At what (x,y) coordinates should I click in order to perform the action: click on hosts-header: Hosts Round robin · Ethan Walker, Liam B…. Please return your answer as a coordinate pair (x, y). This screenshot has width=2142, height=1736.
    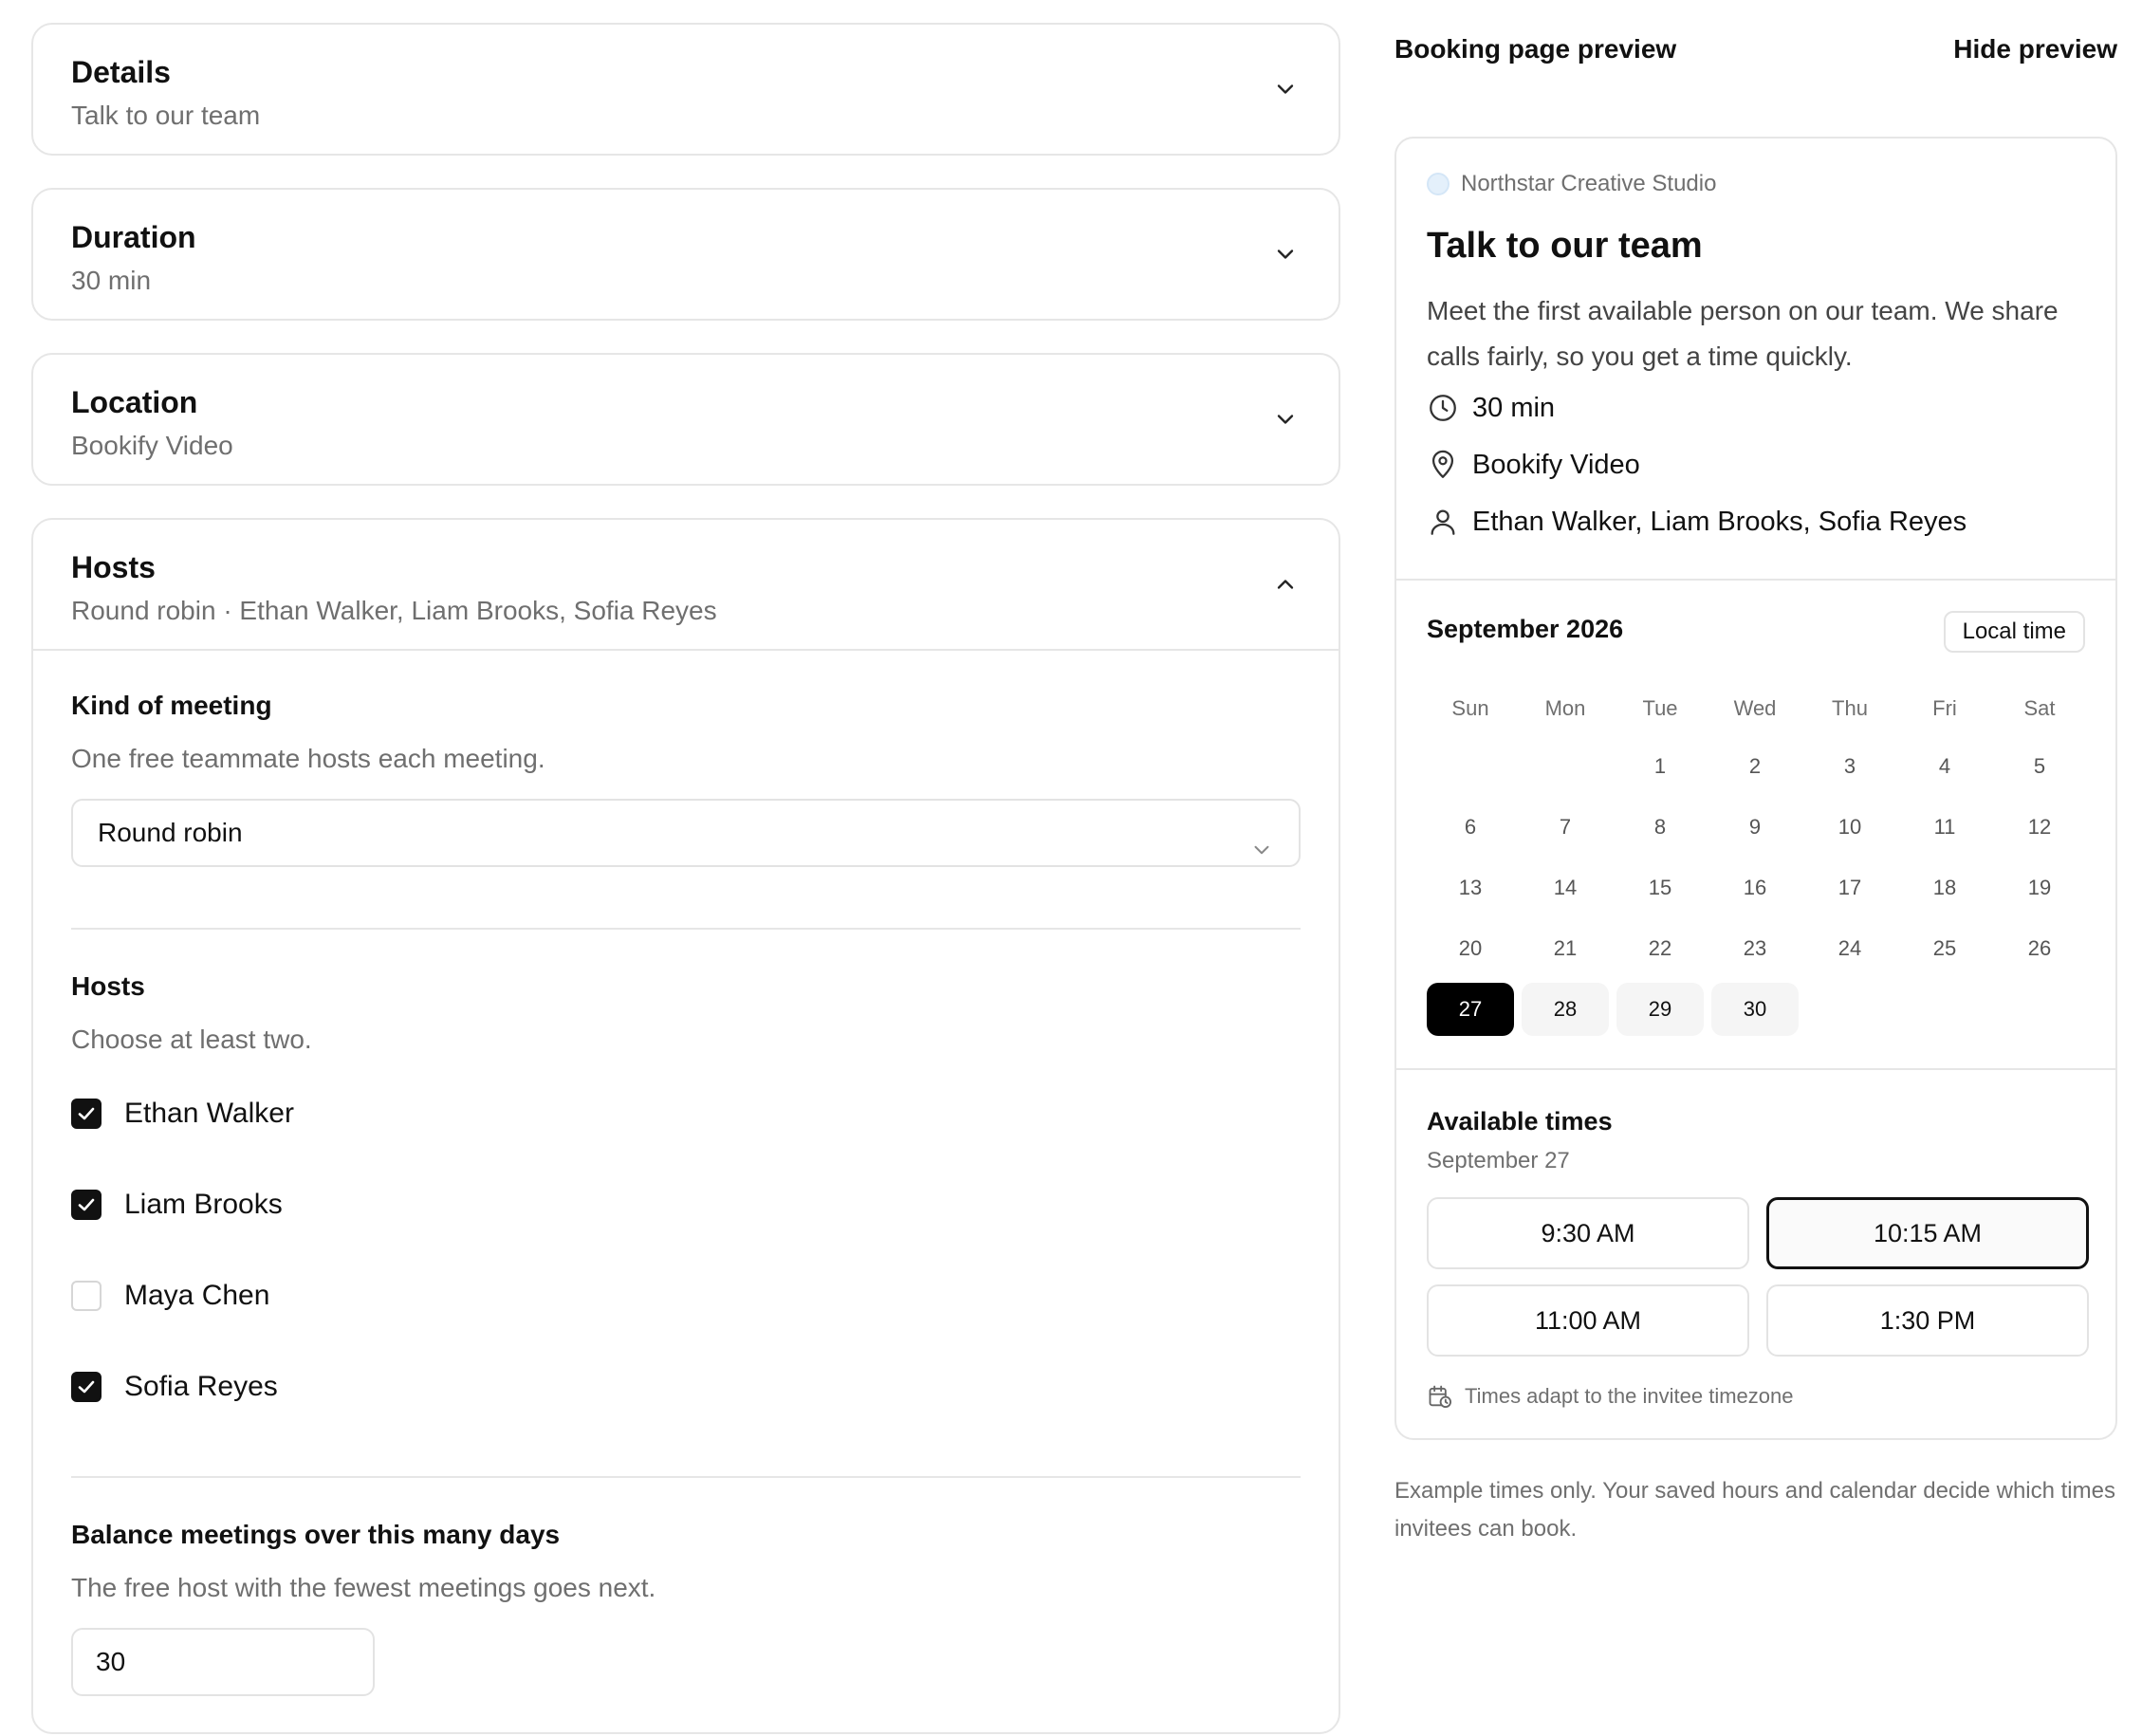
    Looking at the image, I should click on (686, 585).